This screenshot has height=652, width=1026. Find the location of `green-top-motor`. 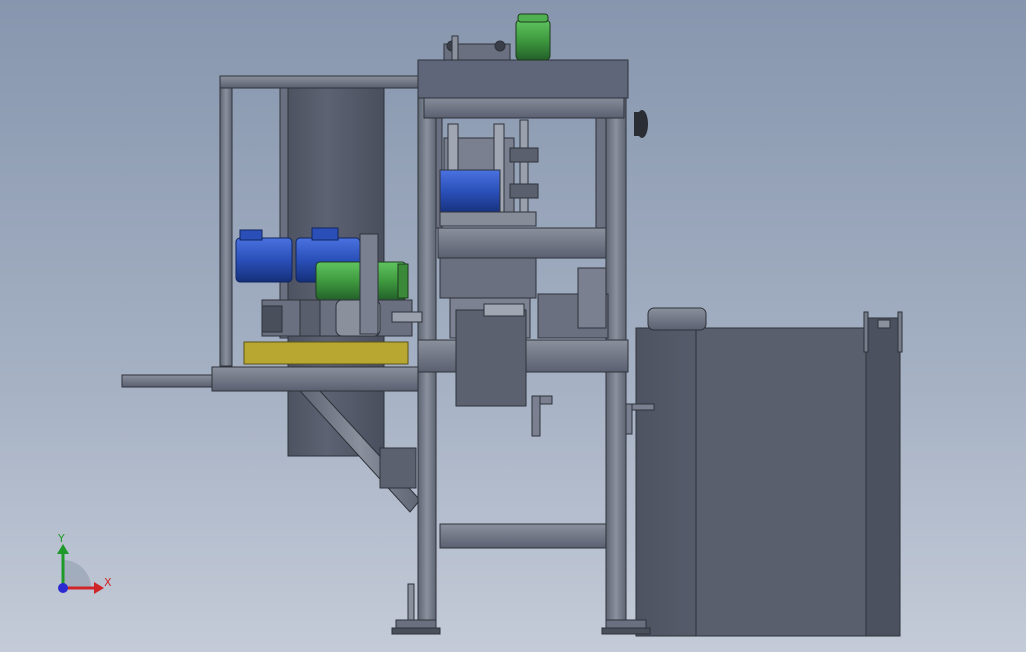

green-top-motor is located at coordinates (533, 37).